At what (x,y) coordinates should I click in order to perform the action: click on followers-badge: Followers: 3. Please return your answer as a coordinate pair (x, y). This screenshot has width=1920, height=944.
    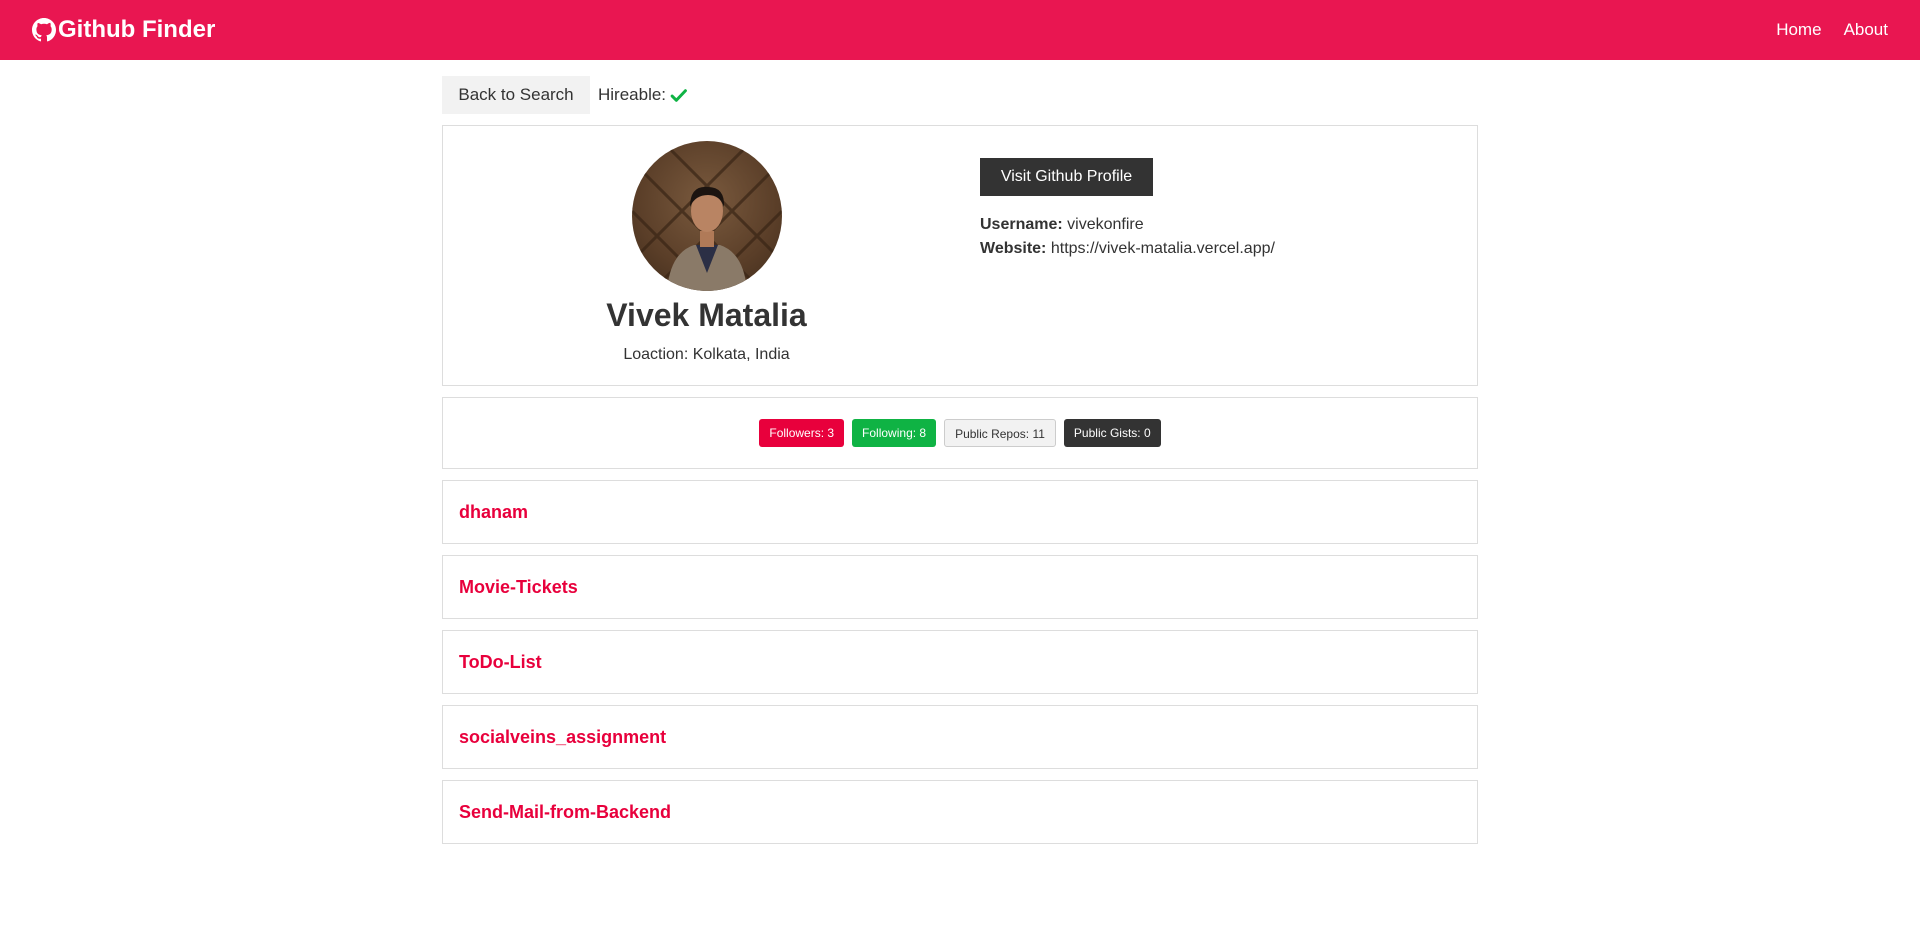
    Looking at the image, I should click on (802, 433).